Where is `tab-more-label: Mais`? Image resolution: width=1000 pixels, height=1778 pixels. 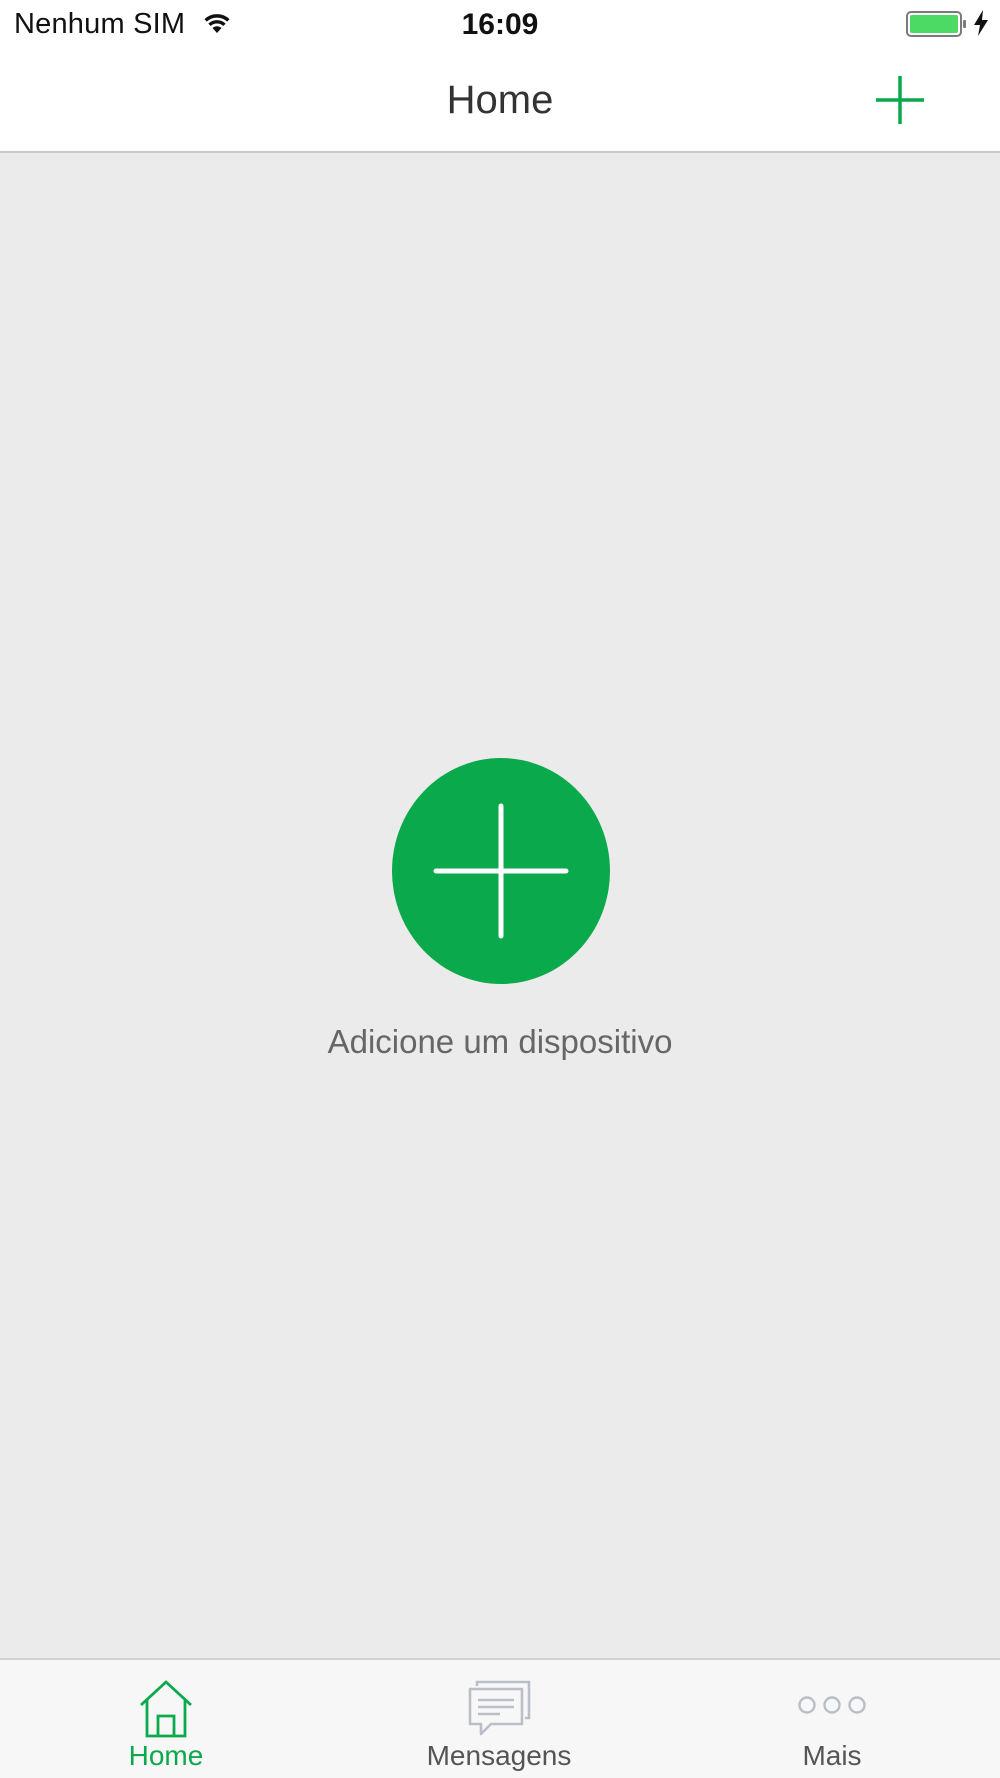
tab-more-label: Mais is located at coordinates (832, 1755).